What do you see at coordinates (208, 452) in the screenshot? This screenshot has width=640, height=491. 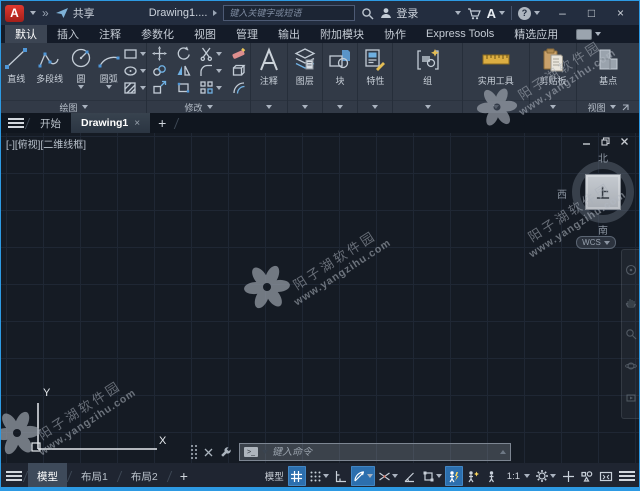 I see `cmdline-close-icon` at bounding box center [208, 452].